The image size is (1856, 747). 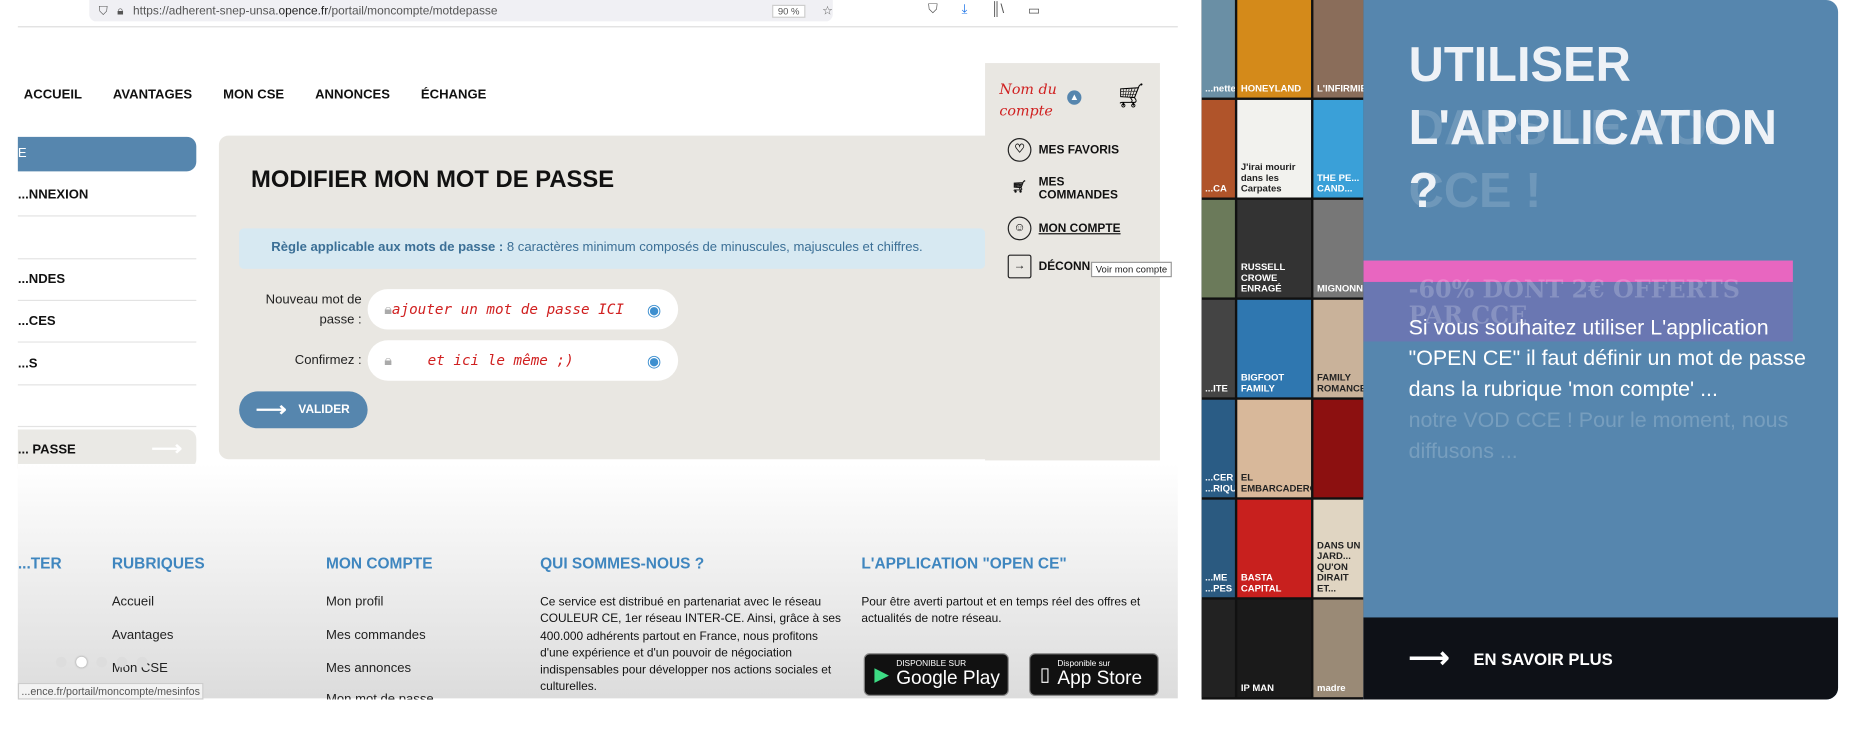 What do you see at coordinates (933, 9) in the screenshot?
I see `pocket-icon: ⛉` at bounding box center [933, 9].